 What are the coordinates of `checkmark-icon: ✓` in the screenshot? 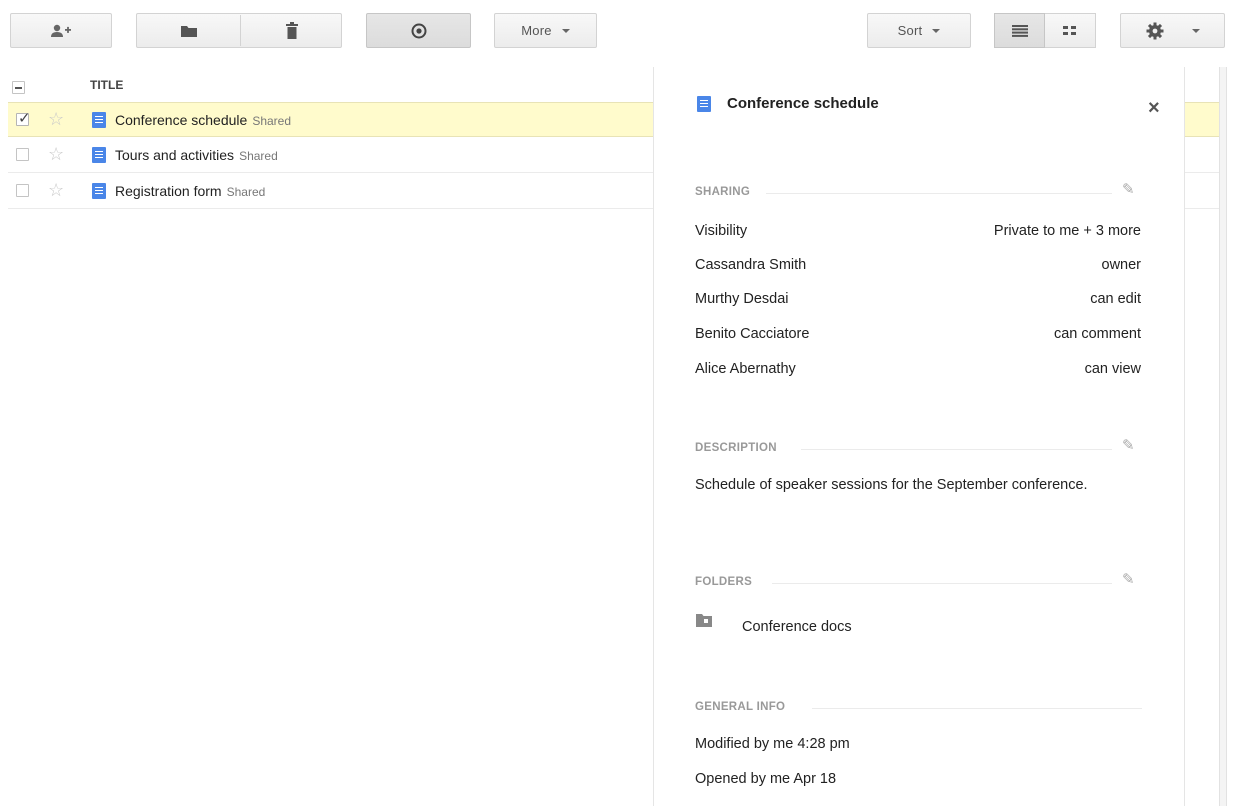 It's located at (24, 118).